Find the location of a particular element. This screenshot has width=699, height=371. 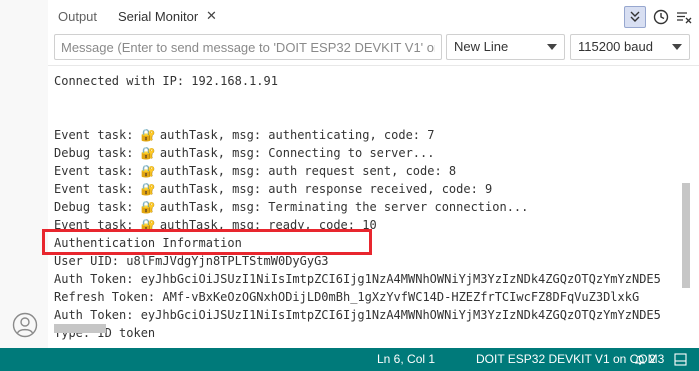

clear-output-icon is located at coordinates (684, 17).